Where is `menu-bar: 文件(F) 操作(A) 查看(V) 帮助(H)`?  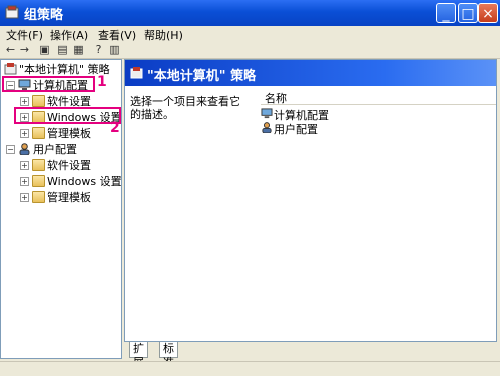 menu-bar: 文件(F) 操作(A) 查看(V) 帮助(H) is located at coordinates (250, 34).